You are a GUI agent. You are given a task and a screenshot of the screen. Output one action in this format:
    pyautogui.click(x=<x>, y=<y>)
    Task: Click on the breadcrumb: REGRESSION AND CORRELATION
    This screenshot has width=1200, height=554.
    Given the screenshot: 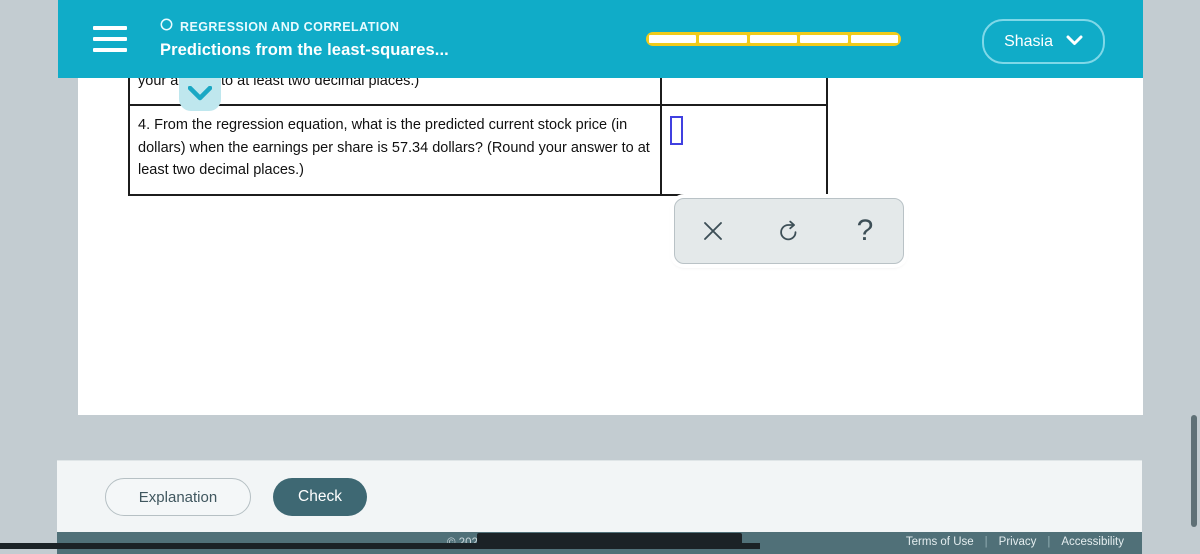 What is the action you would take?
    pyautogui.click(x=304, y=27)
    